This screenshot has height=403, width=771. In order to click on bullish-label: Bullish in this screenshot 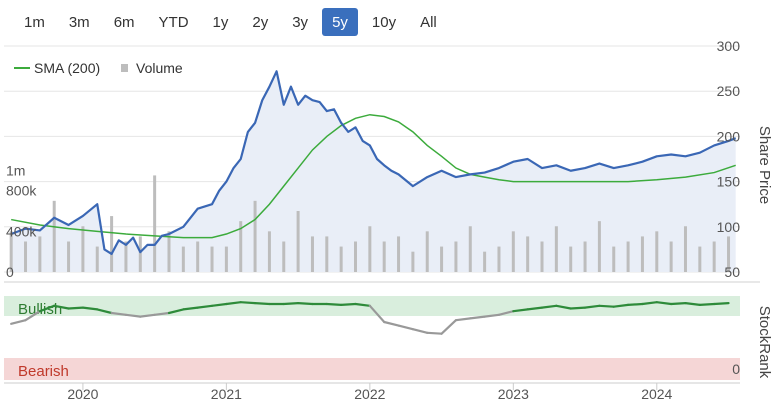, I will do `click(40, 309)`.